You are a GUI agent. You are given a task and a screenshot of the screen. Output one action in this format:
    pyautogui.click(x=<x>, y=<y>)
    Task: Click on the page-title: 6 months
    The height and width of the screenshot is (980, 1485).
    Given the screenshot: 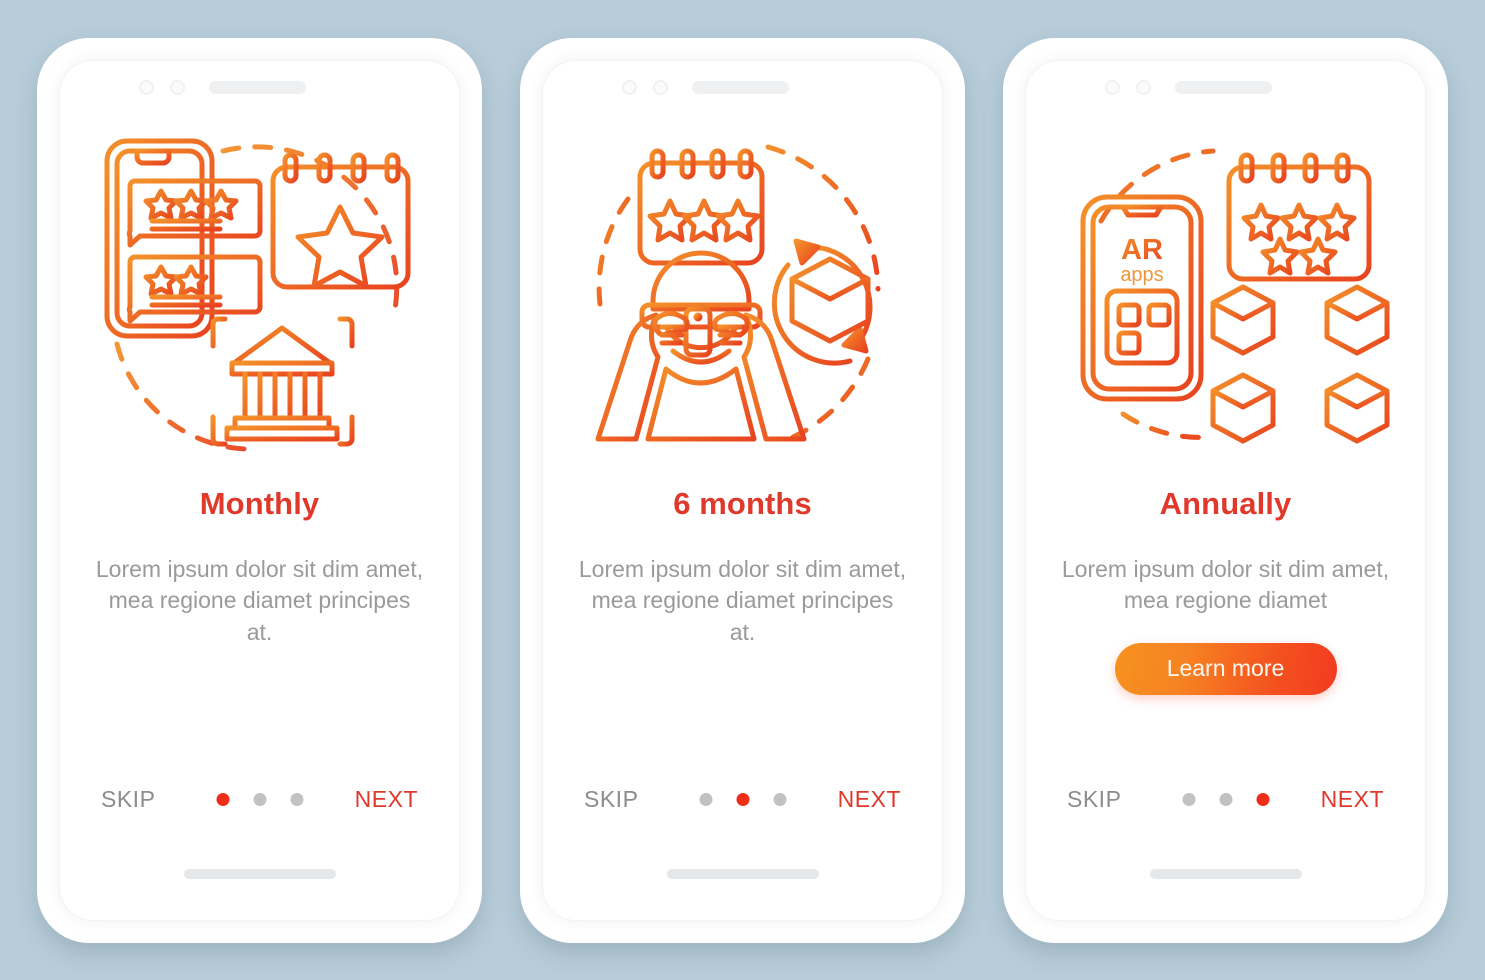 What is the action you would take?
    pyautogui.click(x=742, y=503)
    